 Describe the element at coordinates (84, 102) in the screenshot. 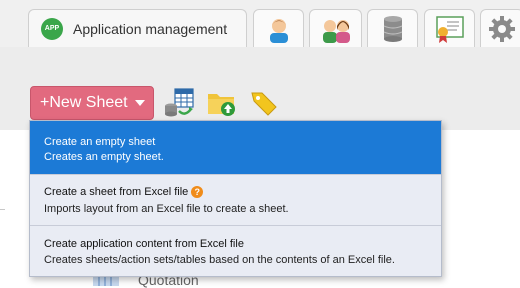

I see `new-sheet-label: +New Sheet` at that location.